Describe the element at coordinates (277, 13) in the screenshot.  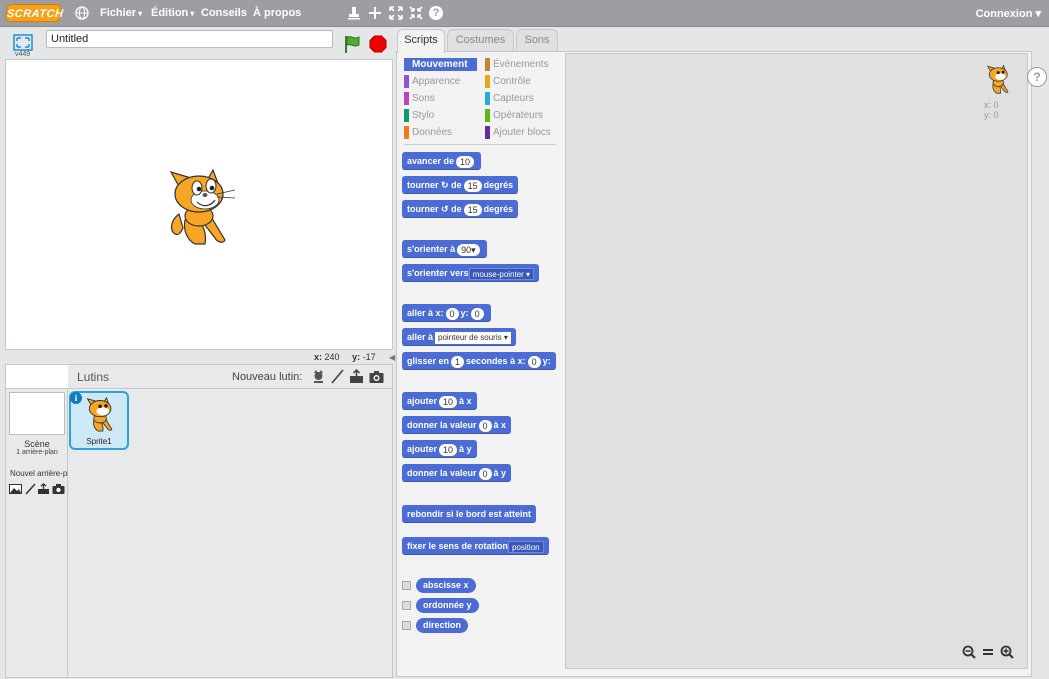
I see `menu-a-propos: À propos` at that location.